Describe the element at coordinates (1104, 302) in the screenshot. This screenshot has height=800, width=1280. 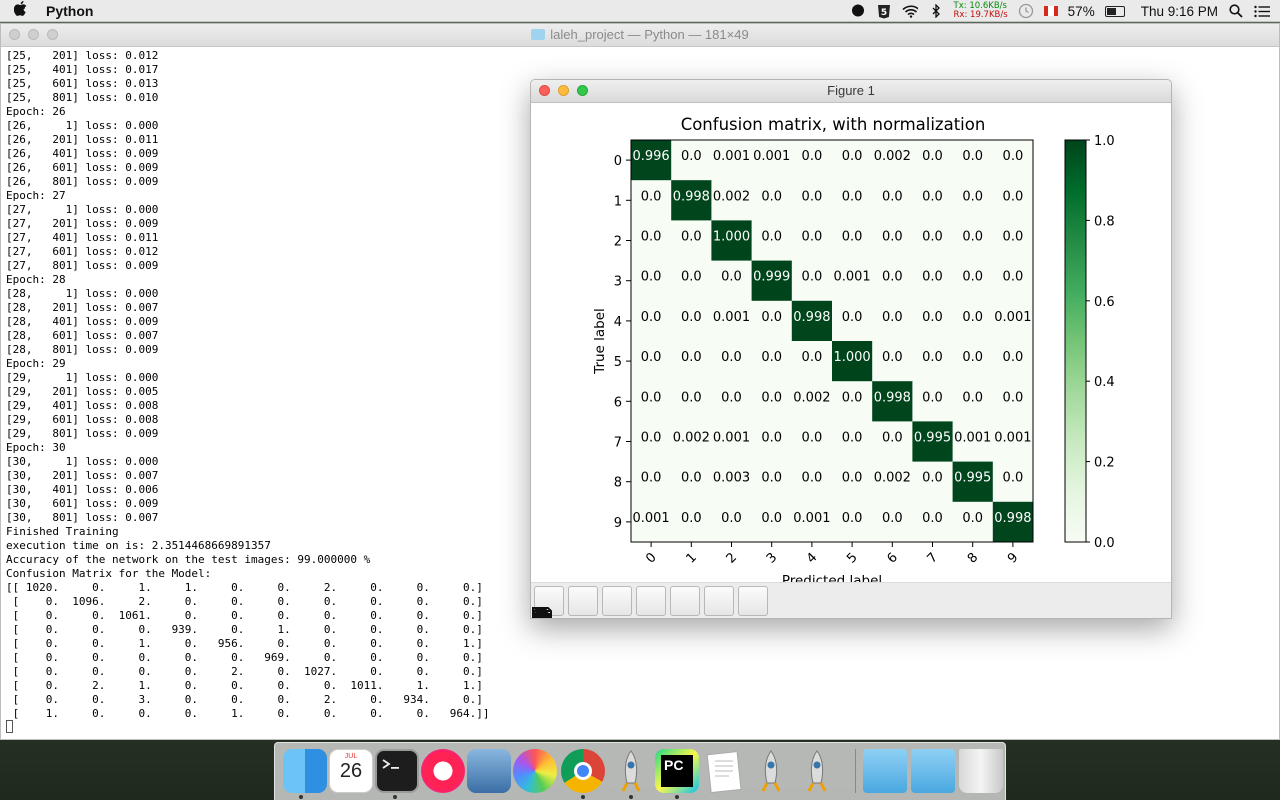
I see `colorbar-tick-label: 0.6` at that location.